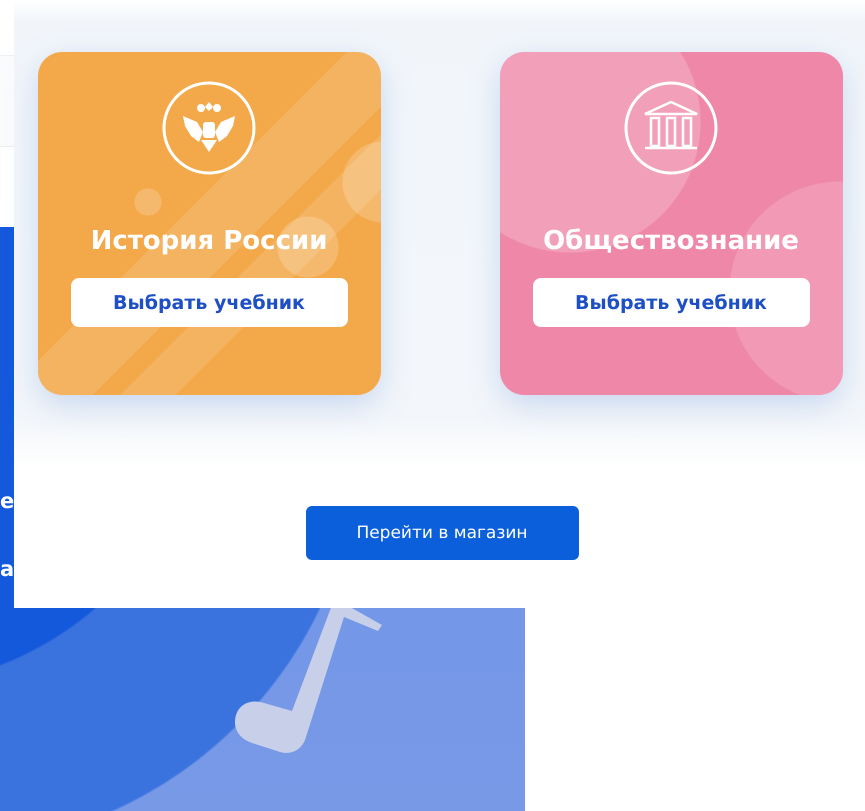 The image size is (865, 811). I want to click on columned-building-icon, so click(671, 128).